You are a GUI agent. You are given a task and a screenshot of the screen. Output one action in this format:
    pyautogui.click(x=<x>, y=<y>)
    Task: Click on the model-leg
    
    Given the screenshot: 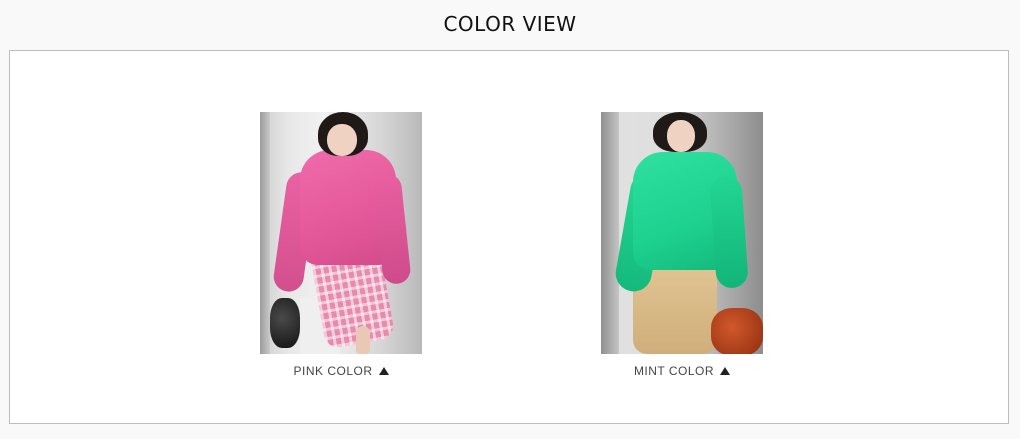 What is the action you would take?
    pyautogui.click(x=363, y=340)
    